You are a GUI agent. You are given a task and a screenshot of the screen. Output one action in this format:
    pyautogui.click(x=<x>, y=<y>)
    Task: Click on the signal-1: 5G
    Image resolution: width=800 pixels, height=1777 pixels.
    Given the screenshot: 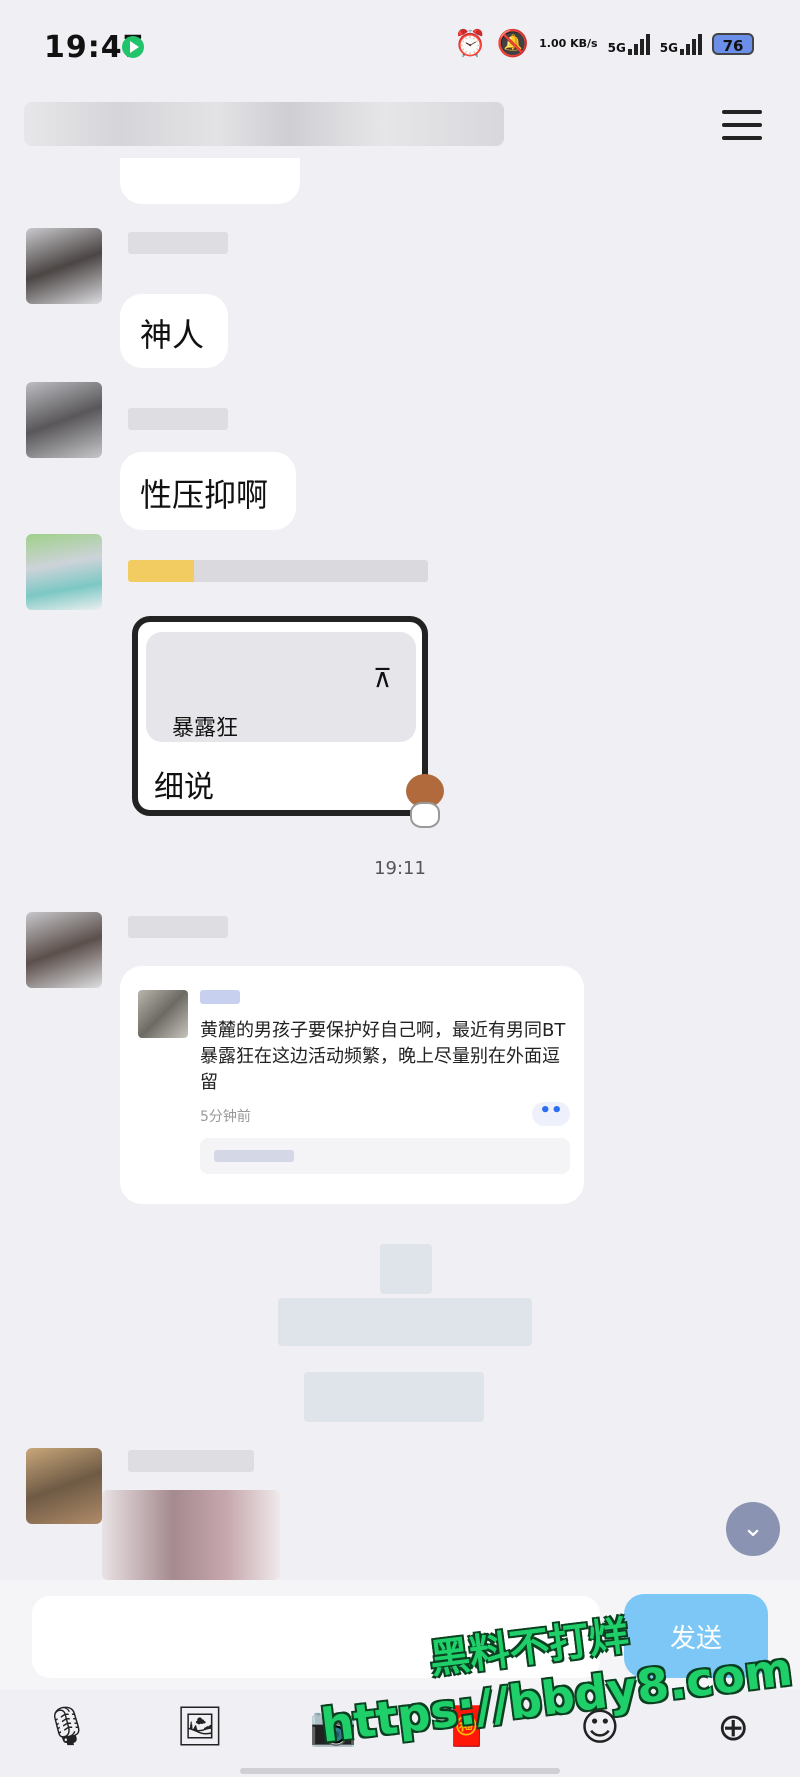 What is the action you would take?
    pyautogui.click(x=629, y=44)
    